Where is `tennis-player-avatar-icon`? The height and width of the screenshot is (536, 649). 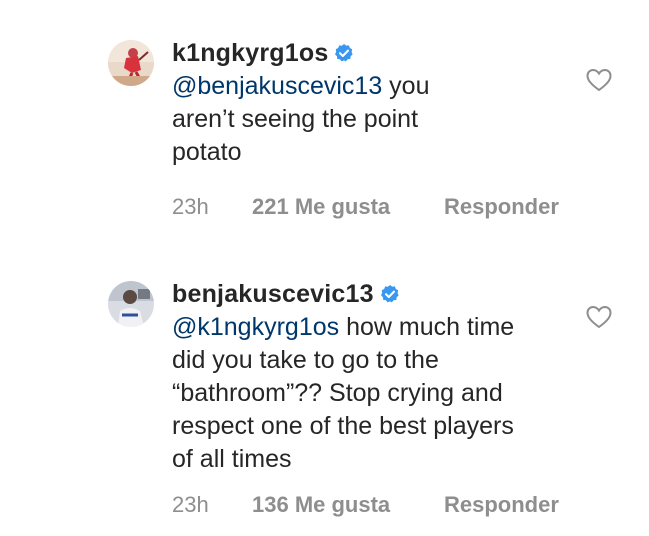 tennis-player-avatar-icon is located at coordinates (131, 63).